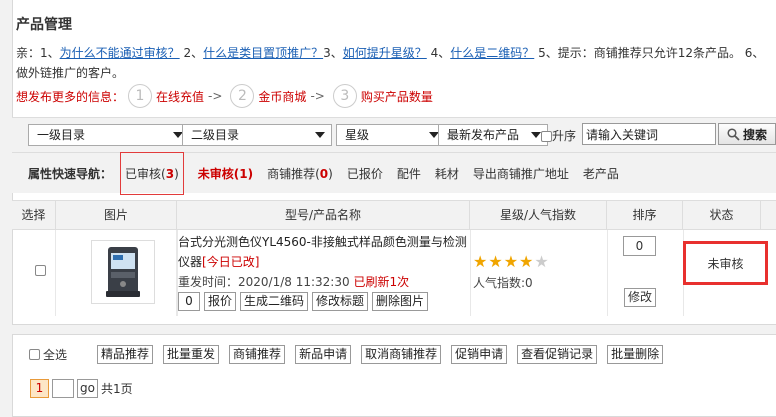  I want to click on sort-select: 最新发布产品, so click(493, 135).